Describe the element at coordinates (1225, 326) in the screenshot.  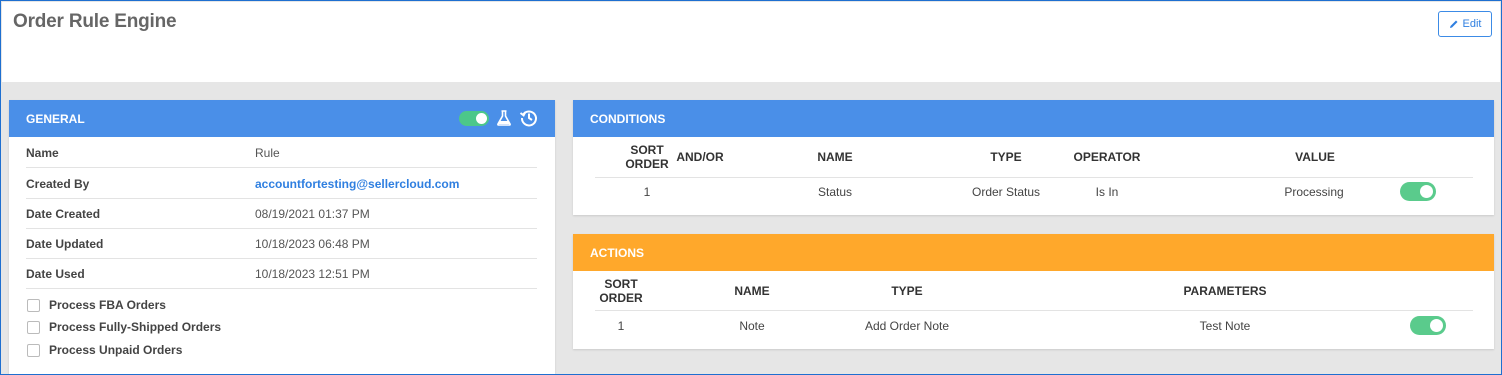
I see `cell-parameters: Test Note` at that location.